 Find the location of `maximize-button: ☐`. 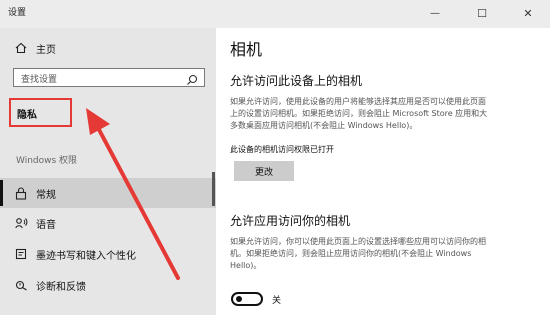

maximize-button: ☐ is located at coordinates (482, 13).